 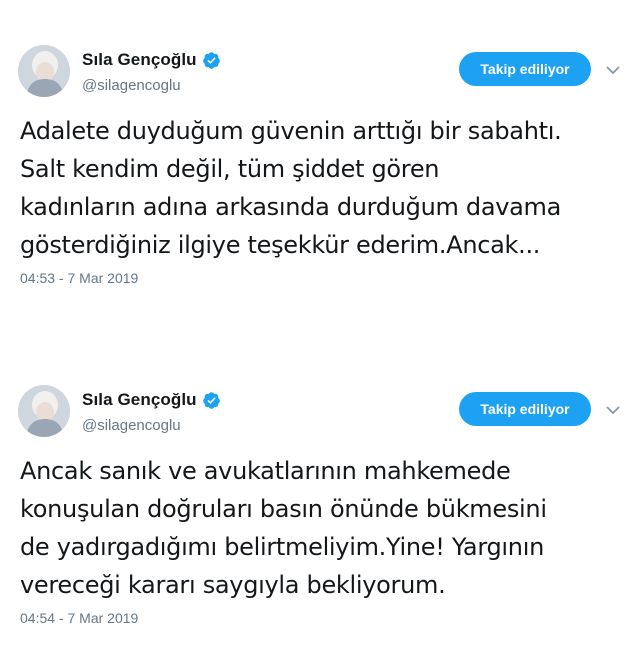 What do you see at coordinates (233, 585) in the screenshot?
I see `tweet-text-line: vereceği kararı saygıyla bekliyorum.` at bounding box center [233, 585].